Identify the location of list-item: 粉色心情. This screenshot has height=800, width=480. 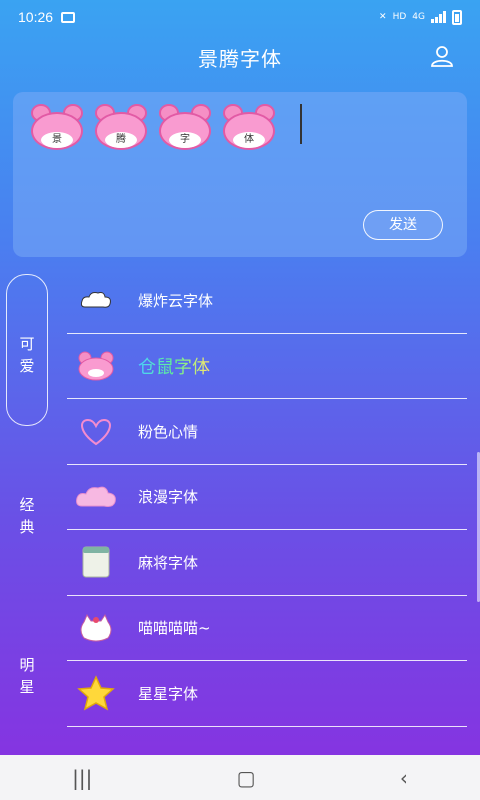
(267, 432).